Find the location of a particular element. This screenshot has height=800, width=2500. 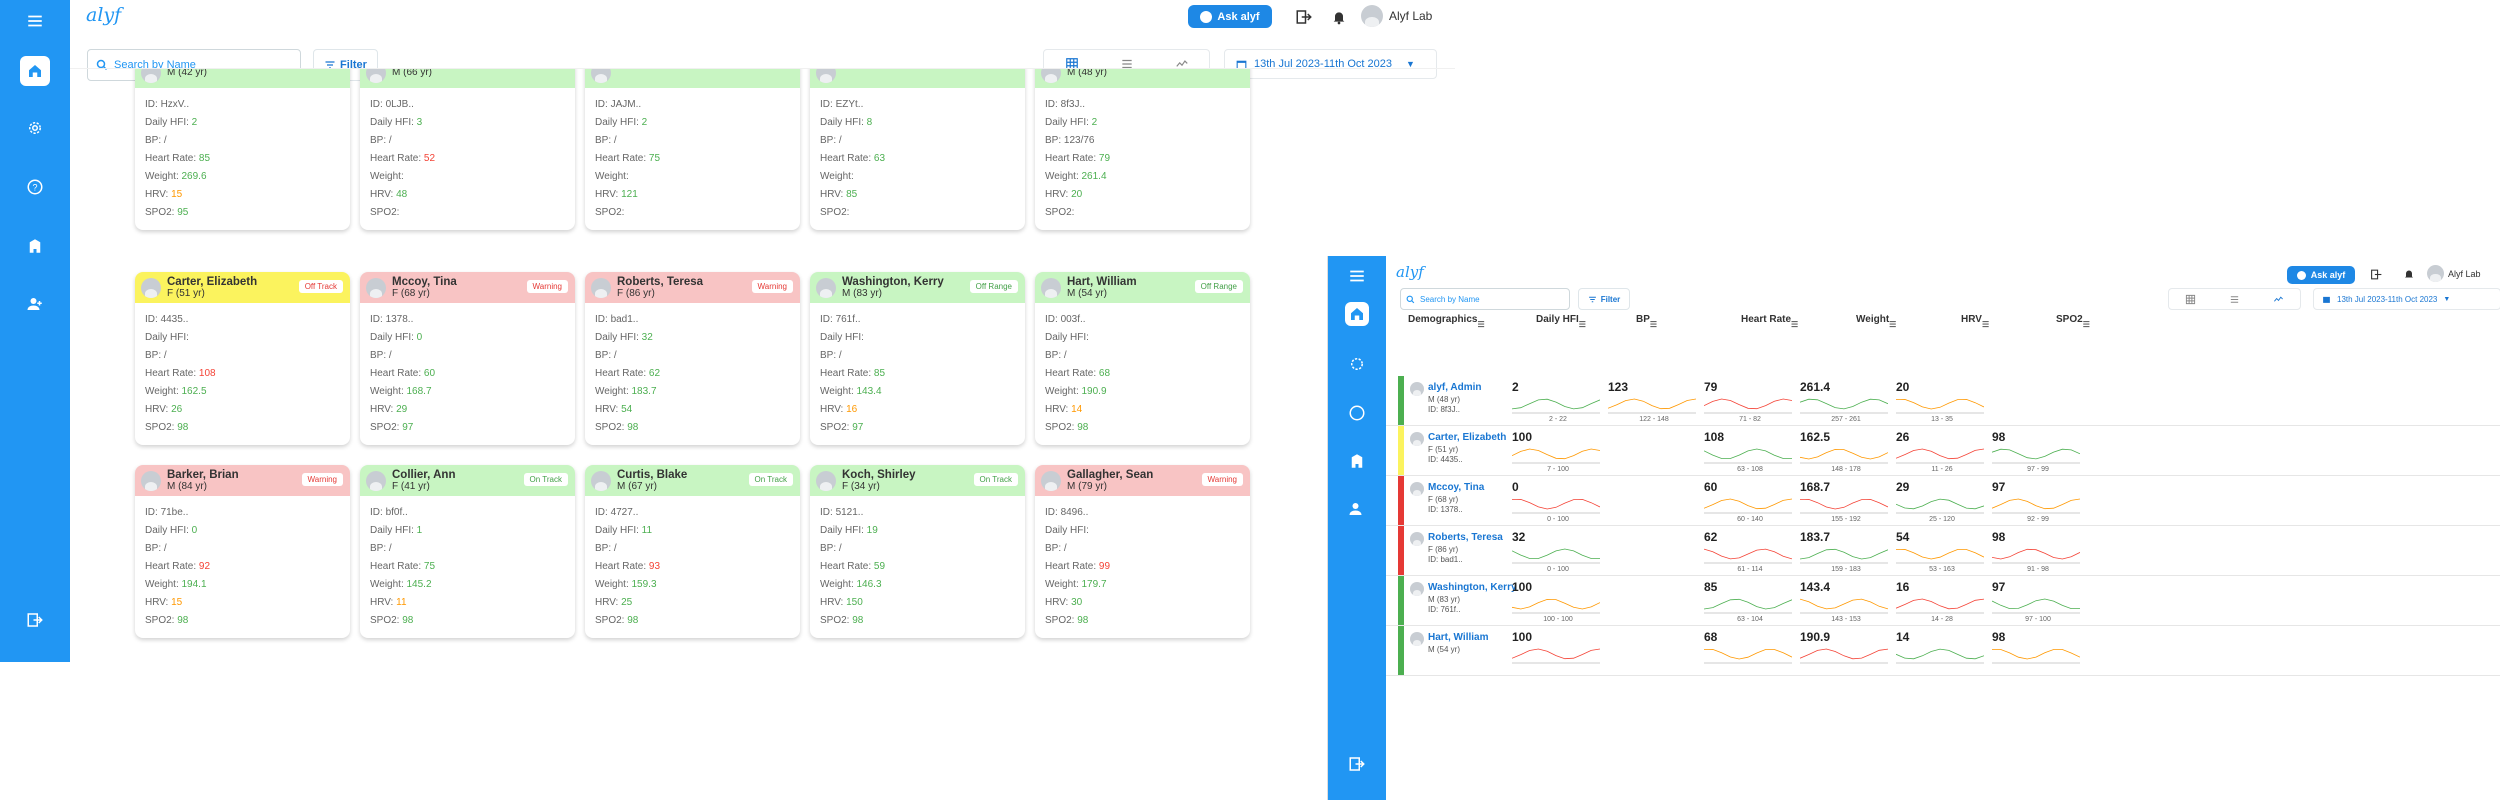

user-menu: Alyf Lab is located at coordinates (1396, 16).